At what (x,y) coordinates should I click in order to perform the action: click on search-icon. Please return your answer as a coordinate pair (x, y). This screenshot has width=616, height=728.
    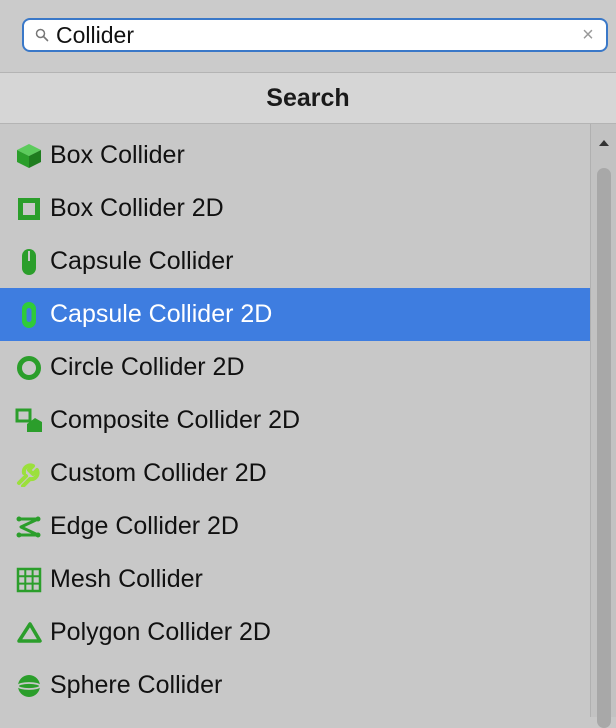
    Looking at the image, I should click on (42, 35).